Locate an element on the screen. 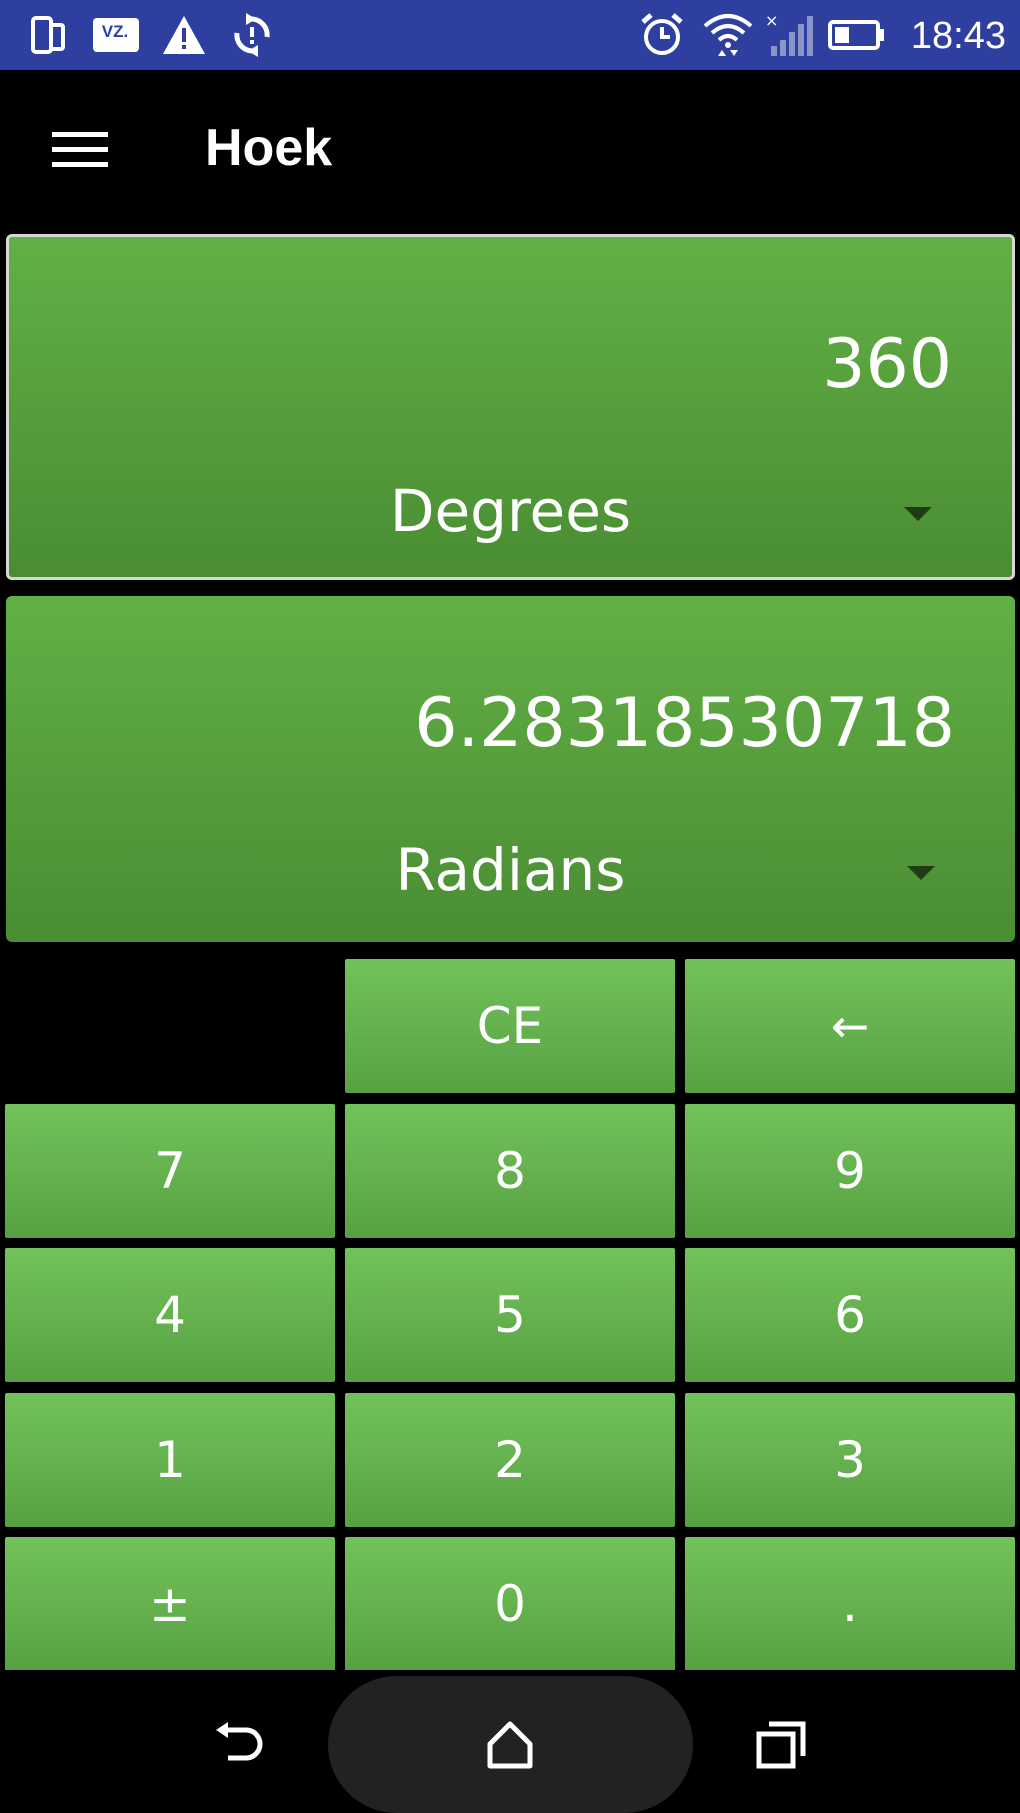 This screenshot has width=1020, height=1813. status-bar: VZ. × 18:43 is located at coordinates (510, 35).